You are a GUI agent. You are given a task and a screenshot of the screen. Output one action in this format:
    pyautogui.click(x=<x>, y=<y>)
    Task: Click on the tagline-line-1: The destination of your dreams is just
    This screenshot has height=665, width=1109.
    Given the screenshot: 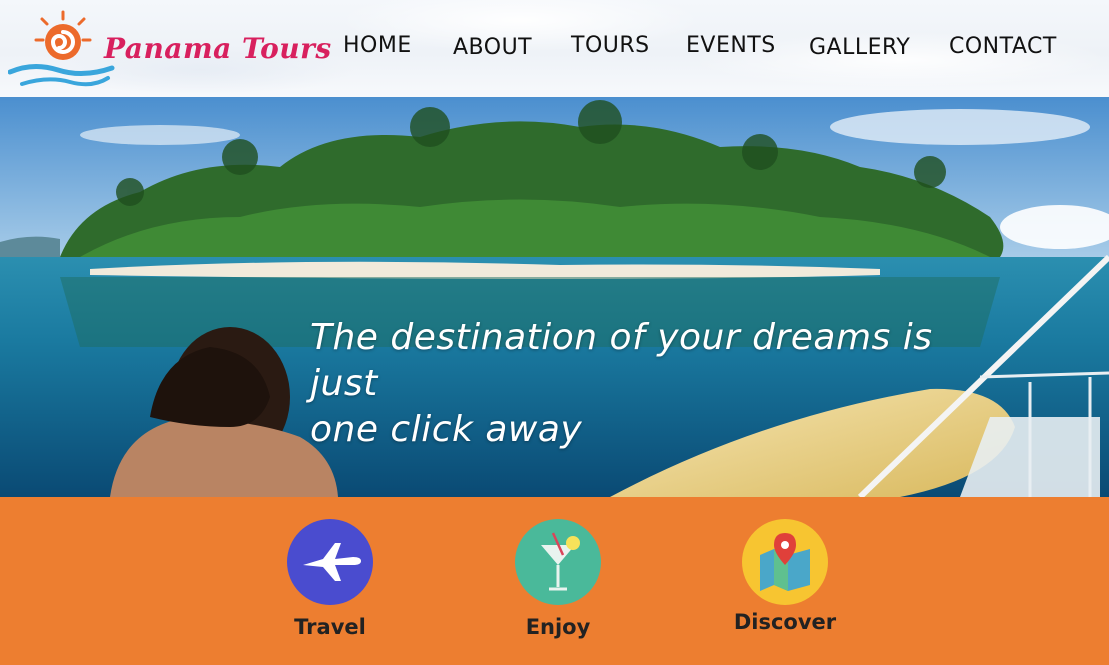 What is the action you would take?
    pyautogui.click(x=621, y=360)
    